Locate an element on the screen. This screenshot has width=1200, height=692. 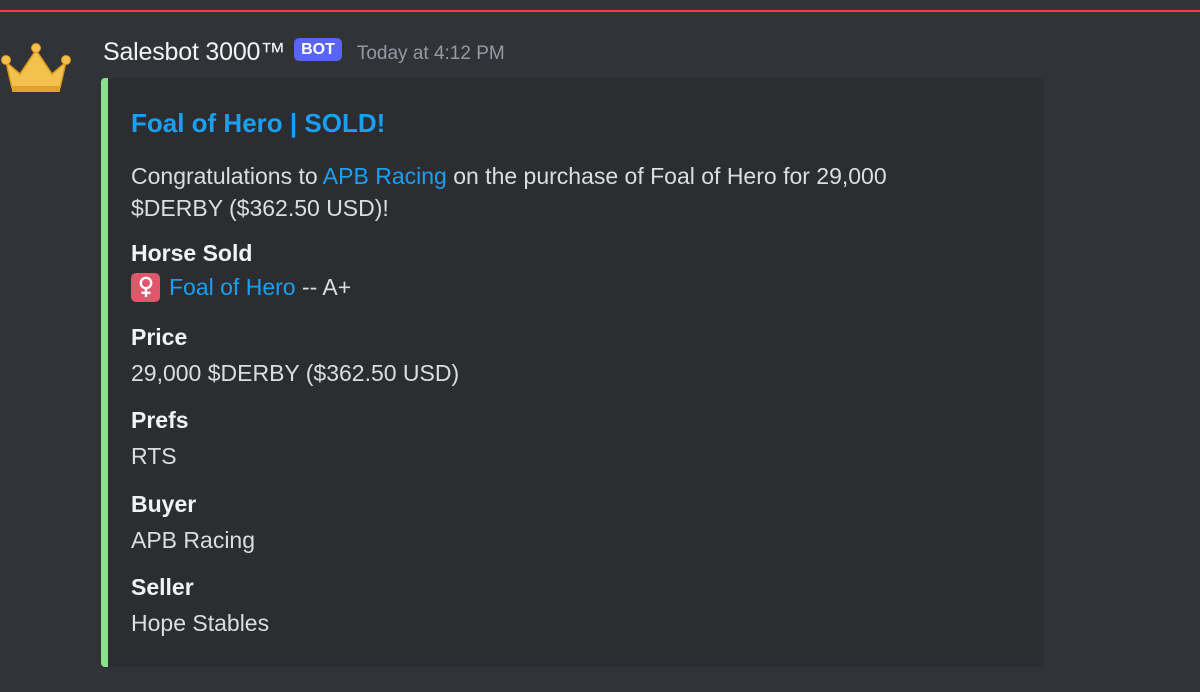
buyer-link: APB Racing is located at coordinates (385, 176).